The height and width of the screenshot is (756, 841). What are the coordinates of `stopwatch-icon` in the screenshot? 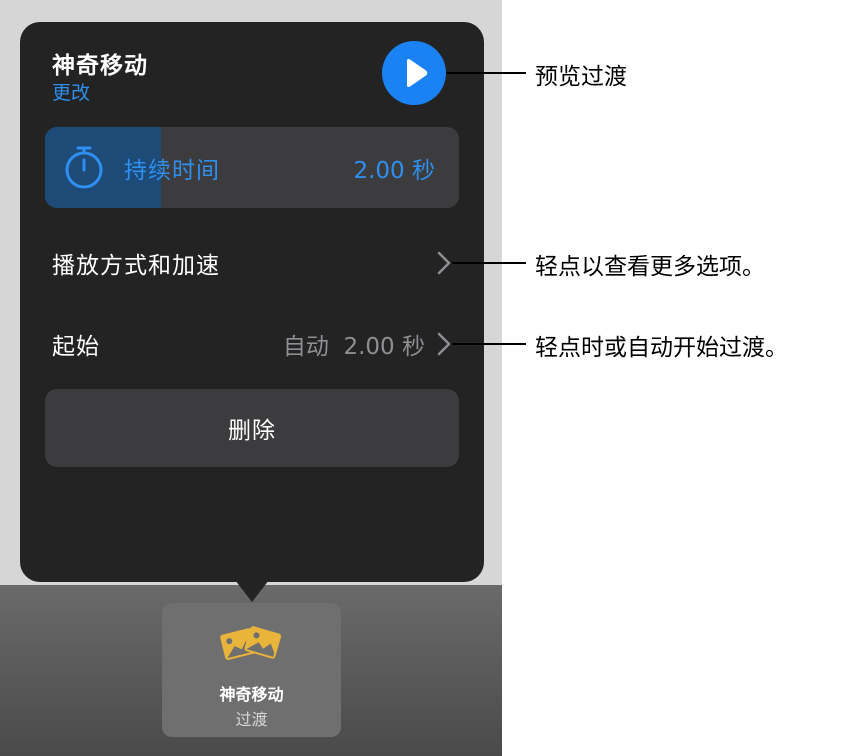 It's located at (84, 167).